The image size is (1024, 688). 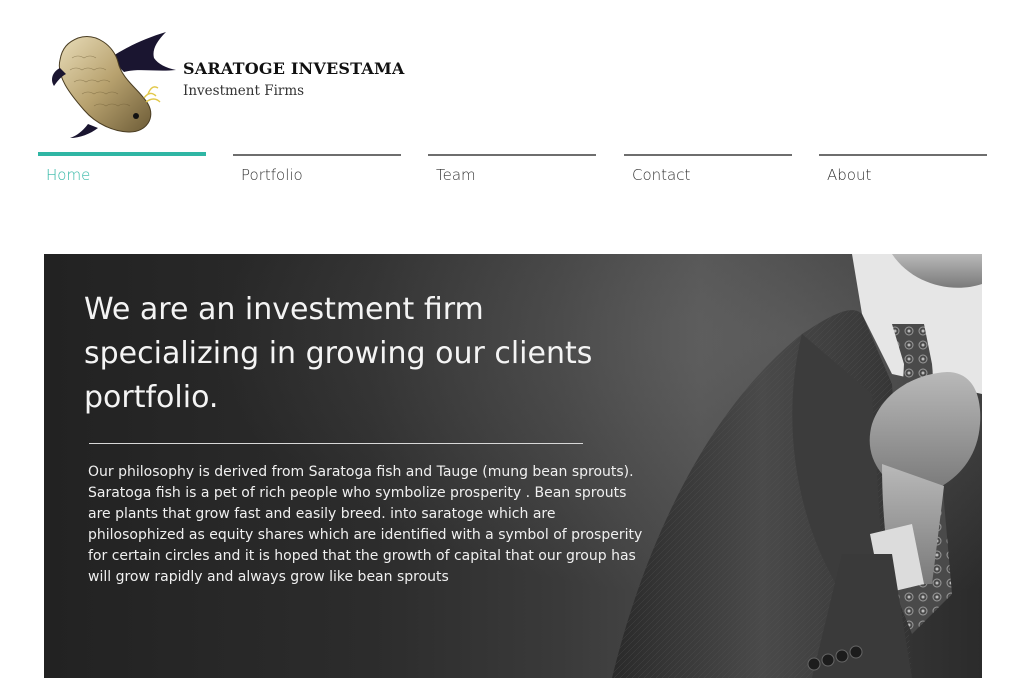 I want to click on nav-active-indicator, so click(x=122, y=154).